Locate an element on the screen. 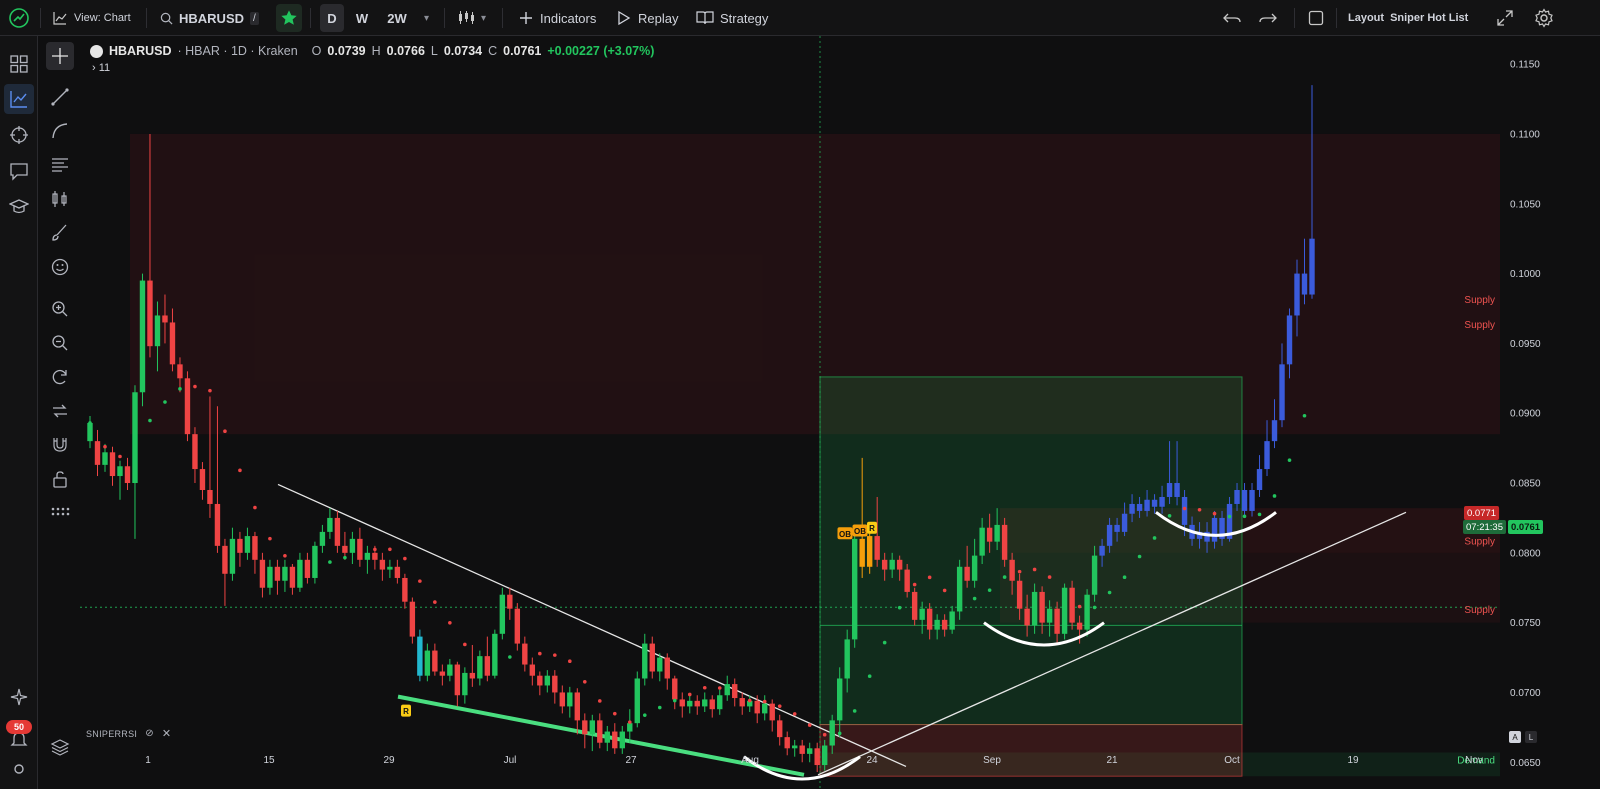 The height and width of the screenshot is (789, 1600). x-tick-label: Oct is located at coordinates (1232, 760).